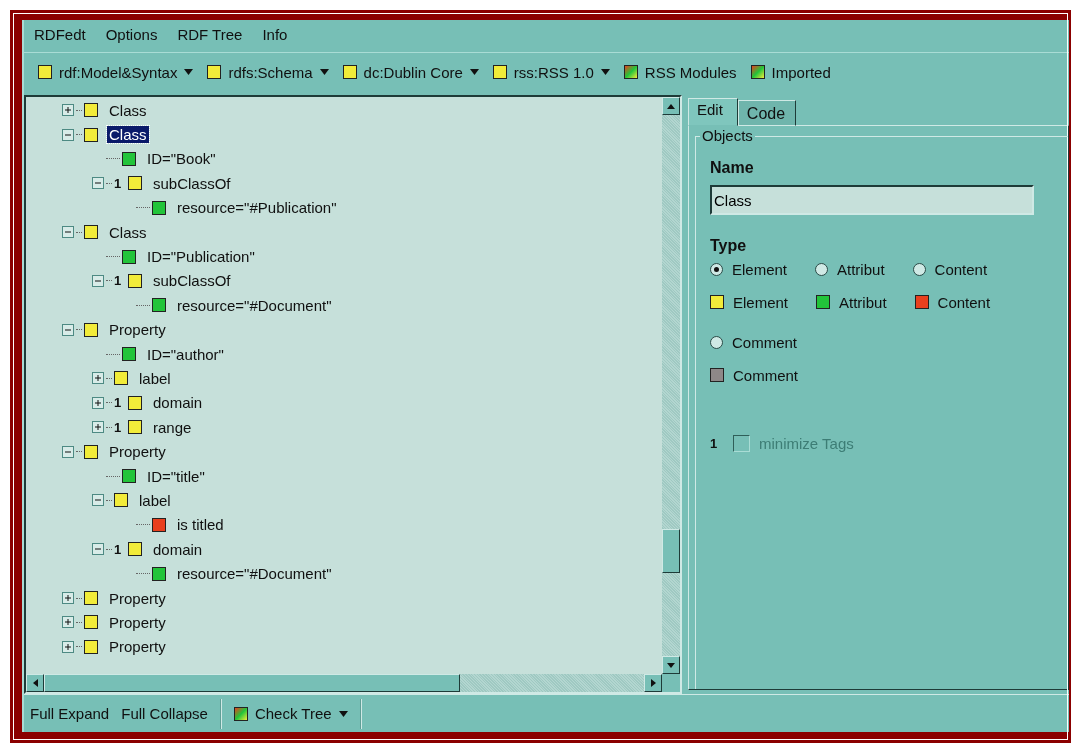  What do you see at coordinates (257, 208) in the screenshot?
I see `tree-item: resource="#Publication"` at bounding box center [257, 208].